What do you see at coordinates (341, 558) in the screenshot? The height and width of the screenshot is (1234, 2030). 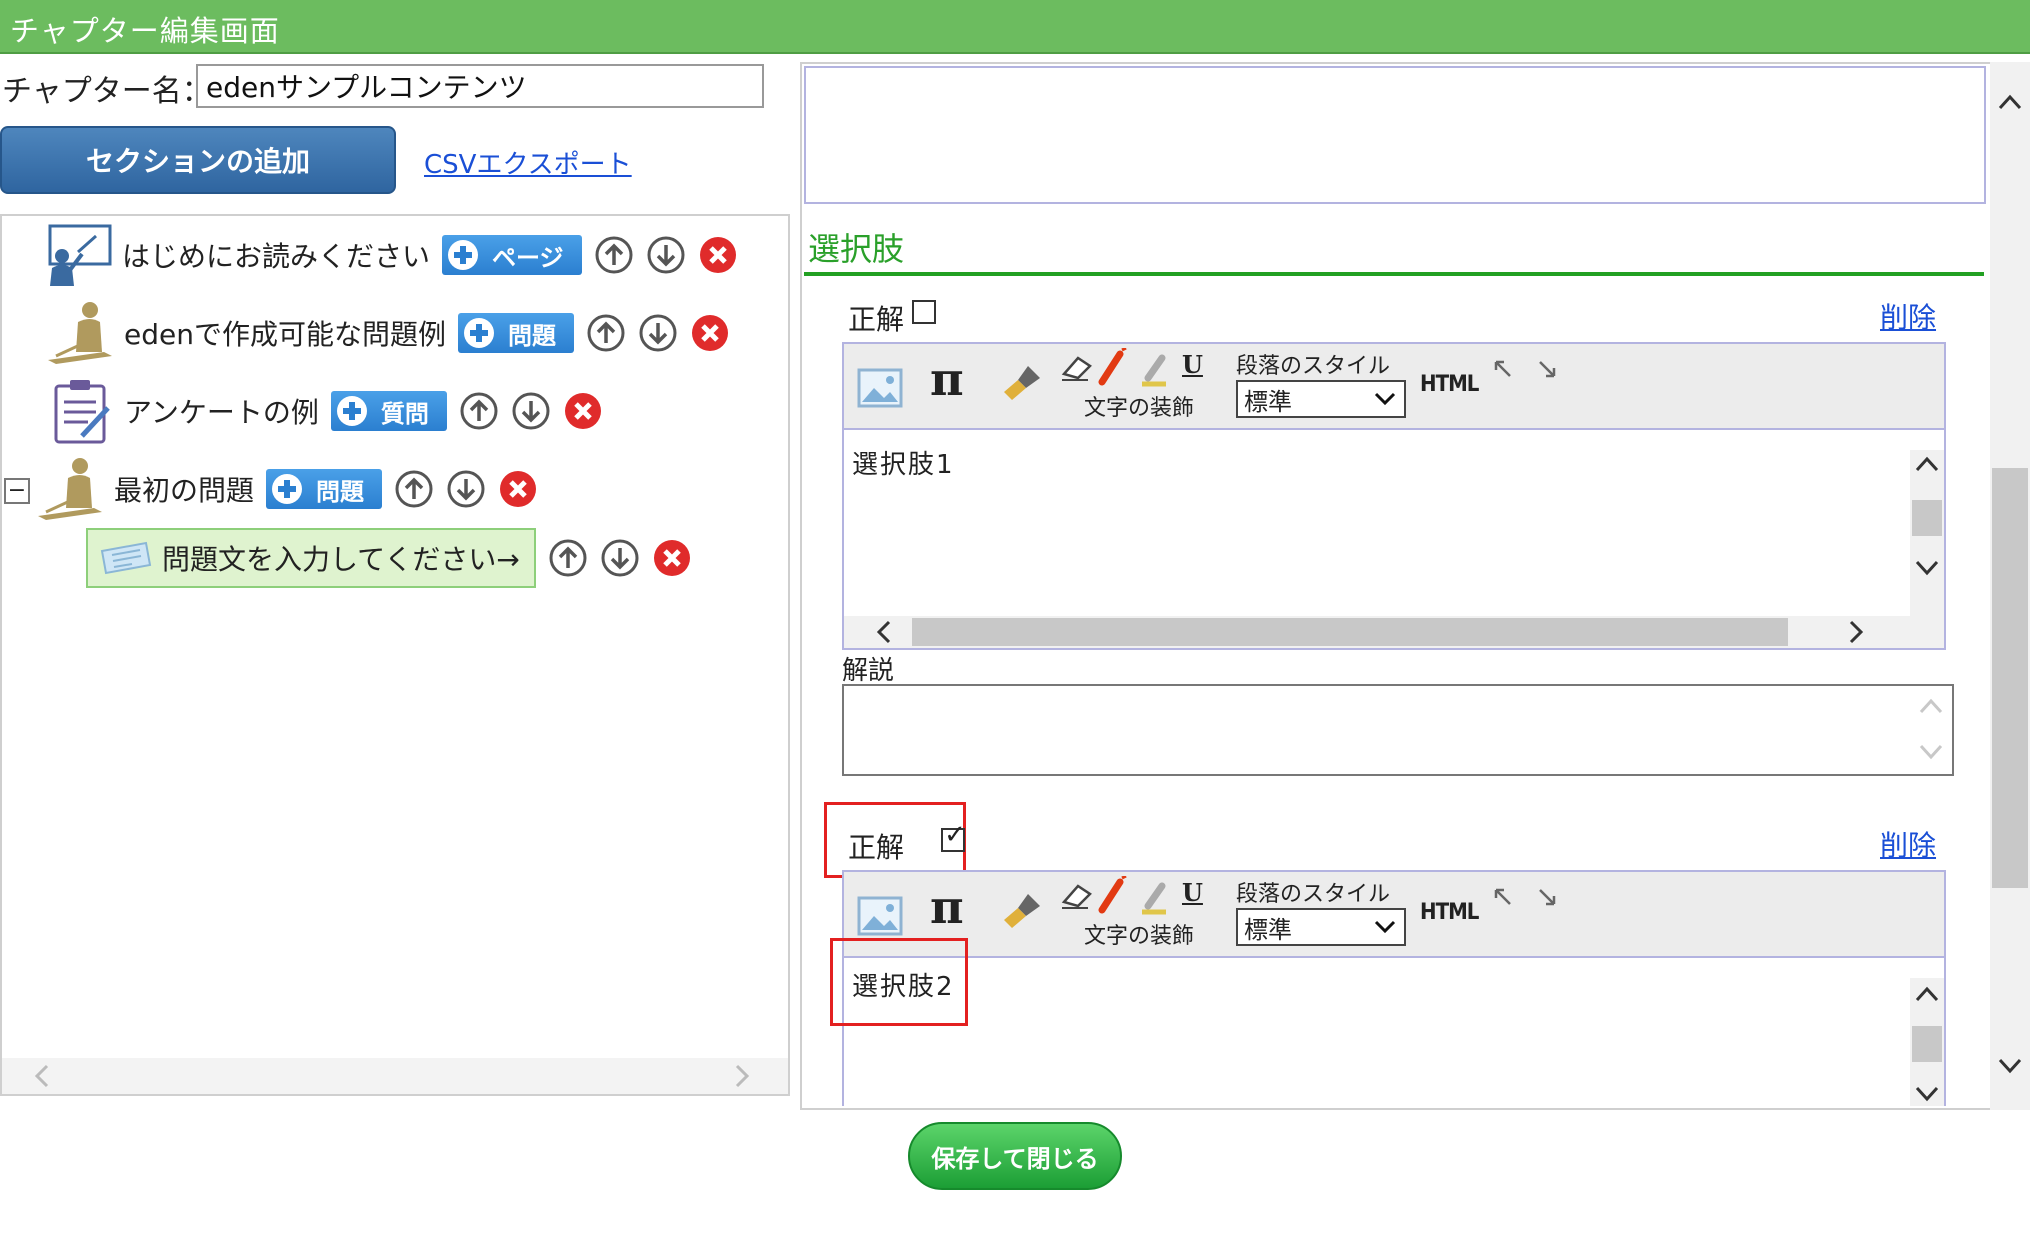 I see `tree-node-label: 問題文を入力してください→` at bounding box center [341, 558].